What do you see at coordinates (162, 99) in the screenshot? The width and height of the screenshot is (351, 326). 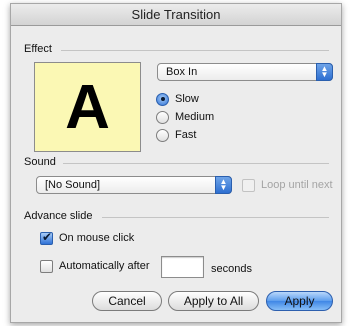 I see `radio-selected-icon` at bounding box center [162, 99].